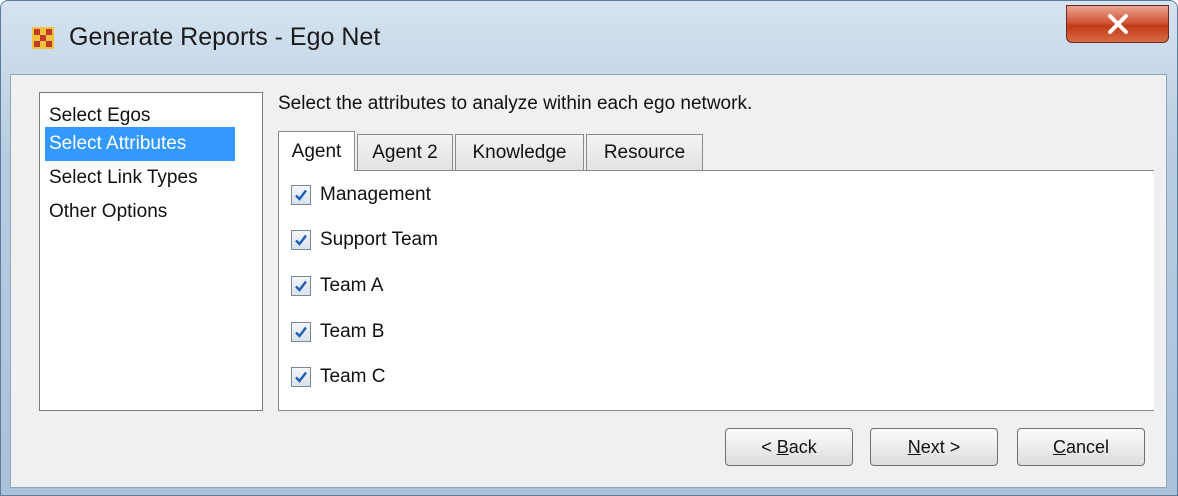 This screenshot has width=1178, height=496. What do you see at coordinates (352, 331) in the screenshot?
I see `checkbox-label: Team B` at bounding box center [352, 331].